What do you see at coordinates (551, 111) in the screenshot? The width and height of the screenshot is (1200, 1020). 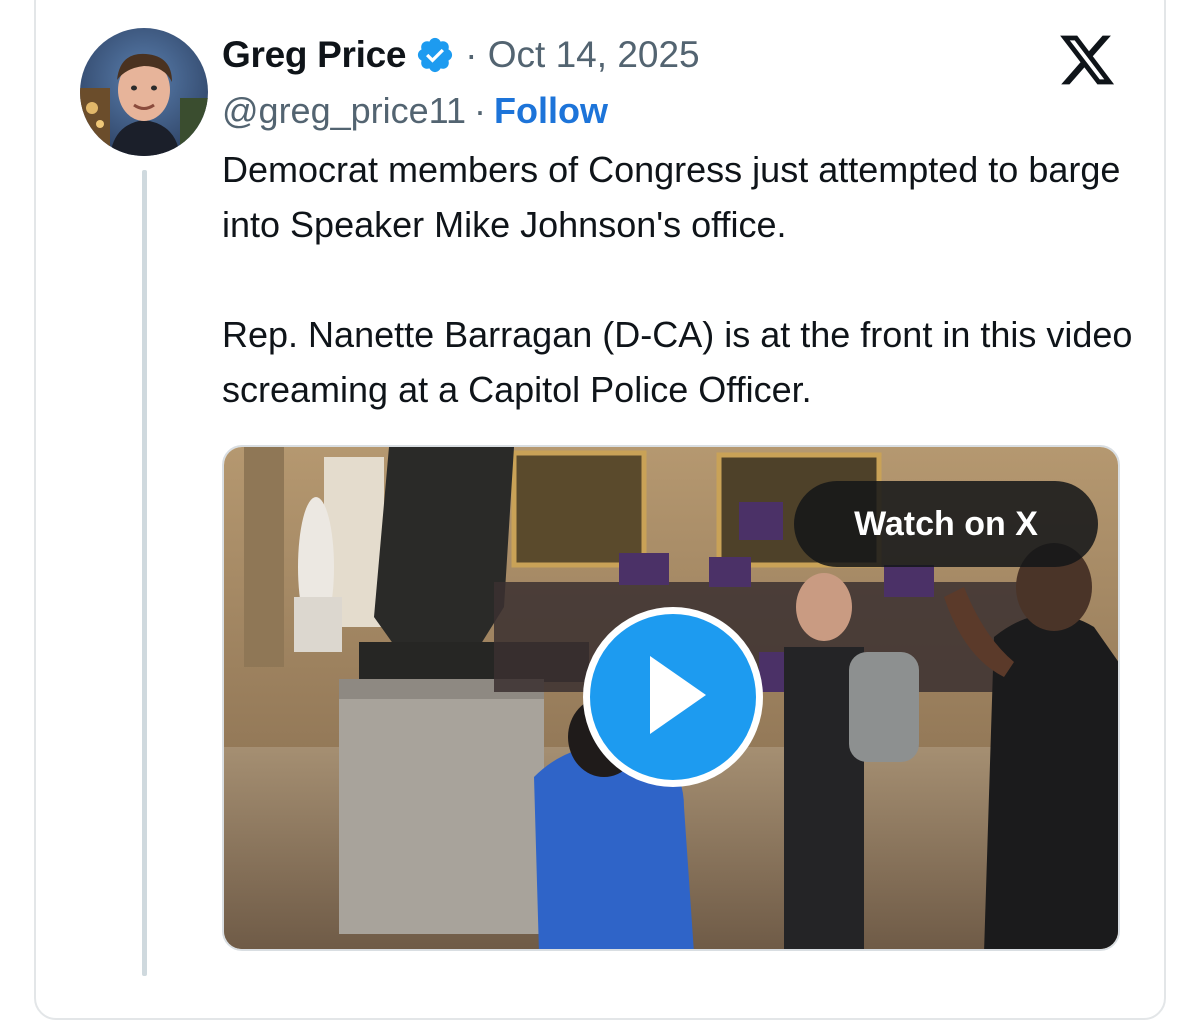 I see `follow-button: Follow` at bounding box center [551, 111].